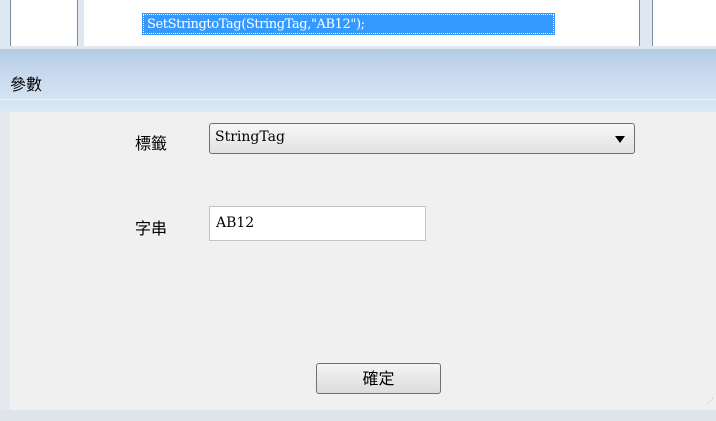  Describe the element at coordinates (422, 138) in the screenshot. I see `tag-dropdown: StringTag` at that location.